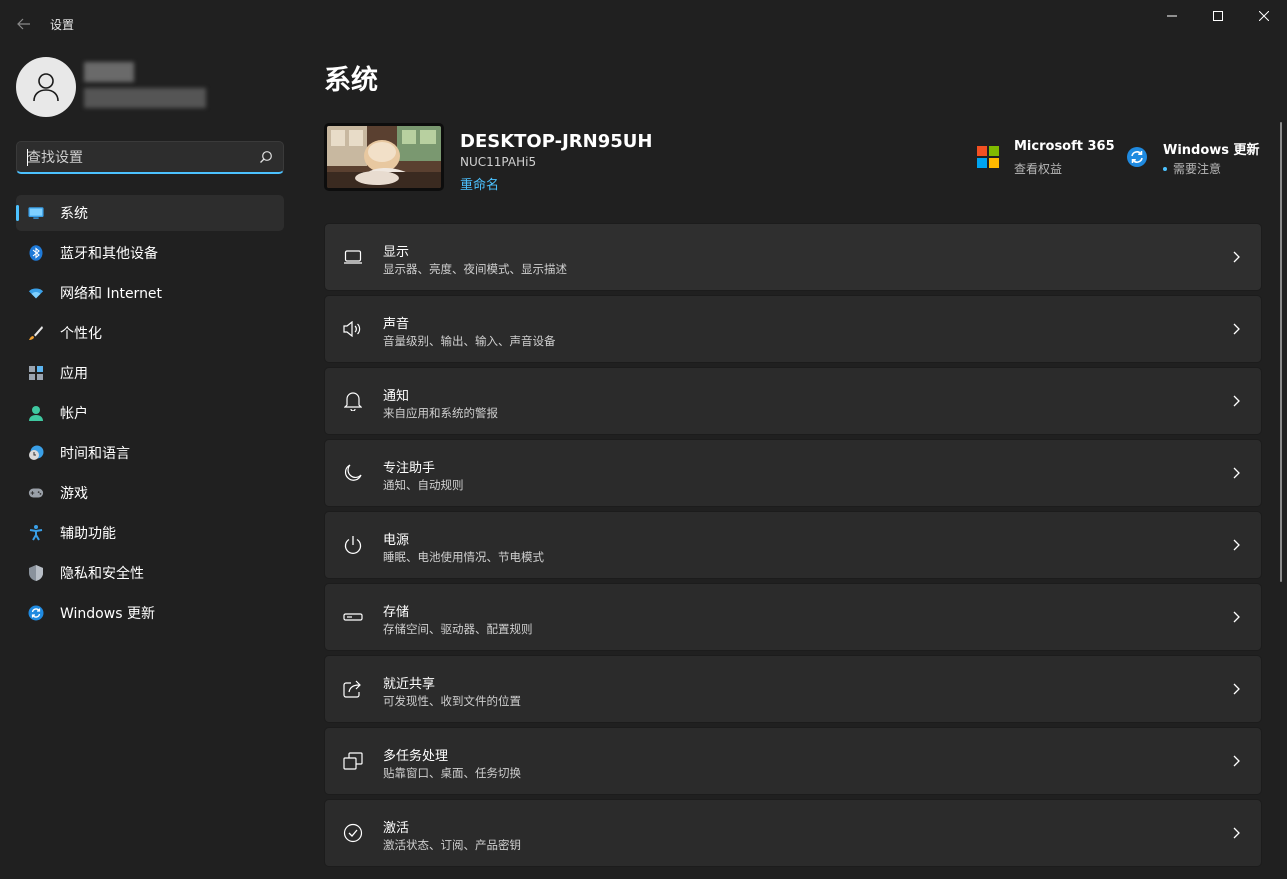 The height and width of the screenshot is (879, 1287). Describe the element at coordinates (452, 773) in the screenshot. I see `card-subtitle: 贴靠窗口、桌面、任务切换` at that location.